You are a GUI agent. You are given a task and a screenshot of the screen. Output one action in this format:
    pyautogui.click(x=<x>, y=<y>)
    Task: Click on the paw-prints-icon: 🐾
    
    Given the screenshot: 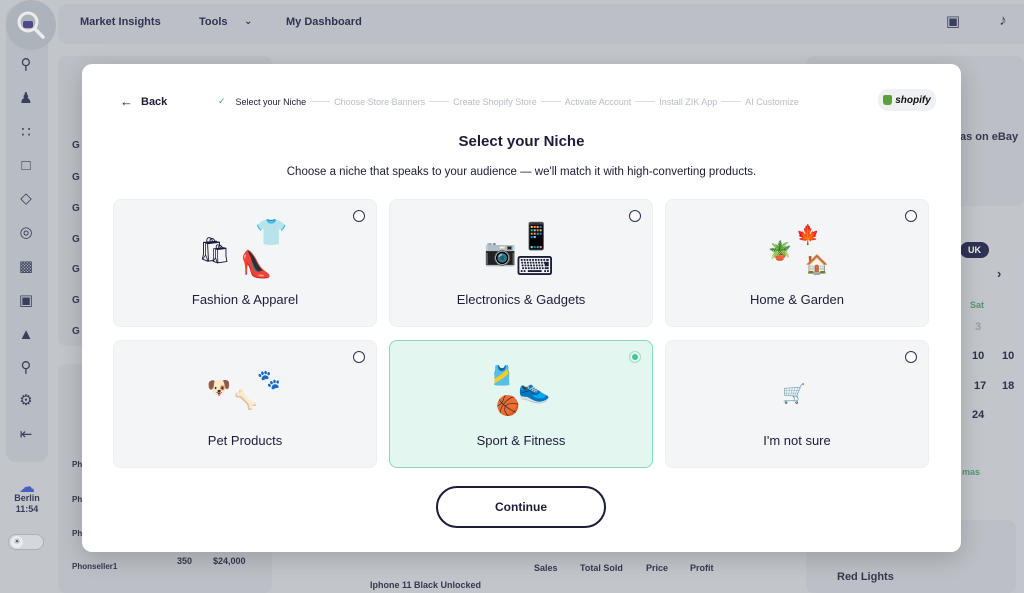 What is the action you would take?
    pyautogui.click(x=269, y=380)
    